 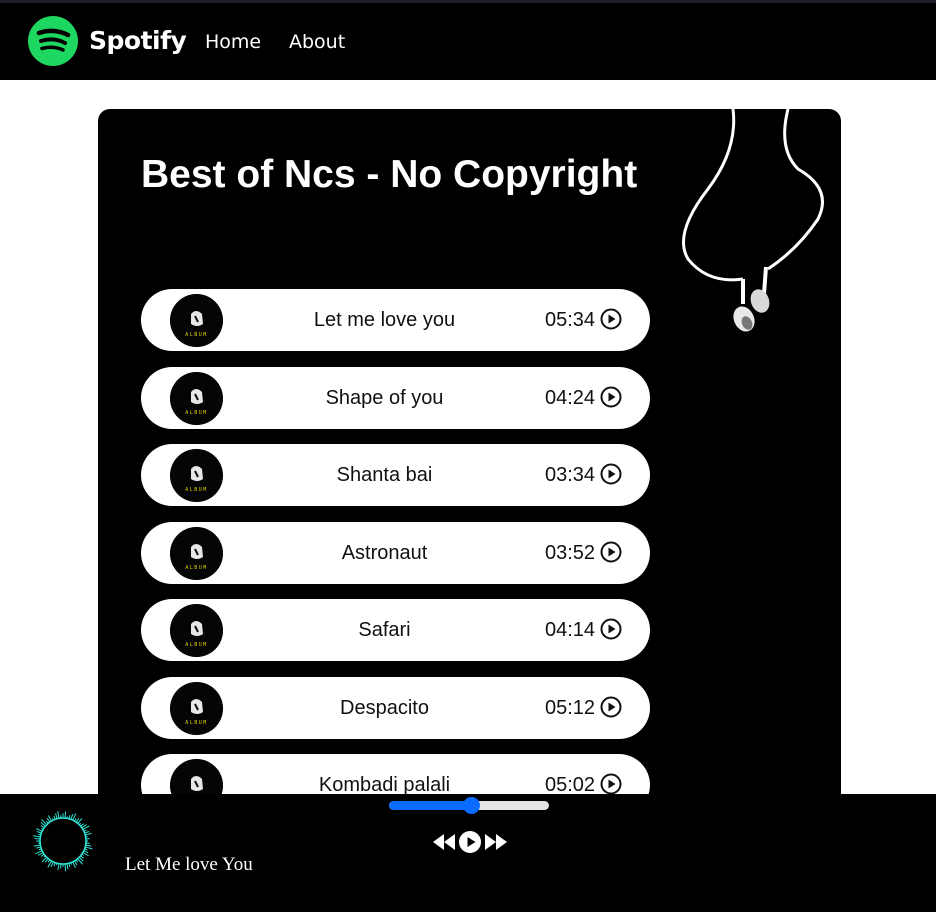 I want to click on song-item: ALBUM Safari 04:14, so click(x=395, y=630).